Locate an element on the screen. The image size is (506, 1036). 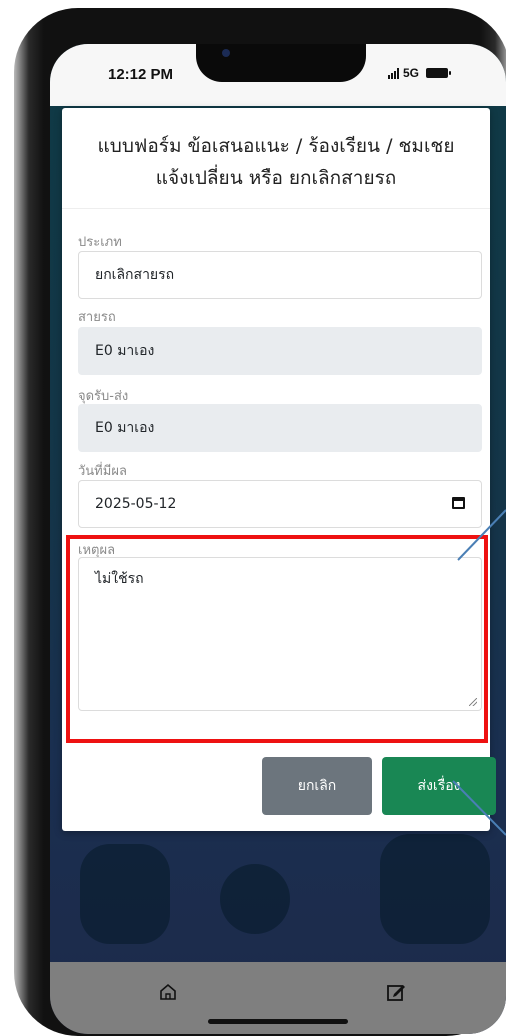
signal-indicator: 5G is located at coordinates (420, 73).